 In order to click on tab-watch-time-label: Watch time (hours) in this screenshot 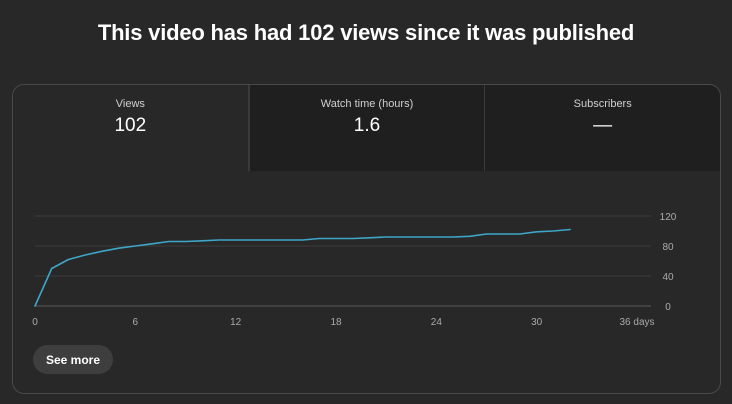, I will do `click(367, 104)`.